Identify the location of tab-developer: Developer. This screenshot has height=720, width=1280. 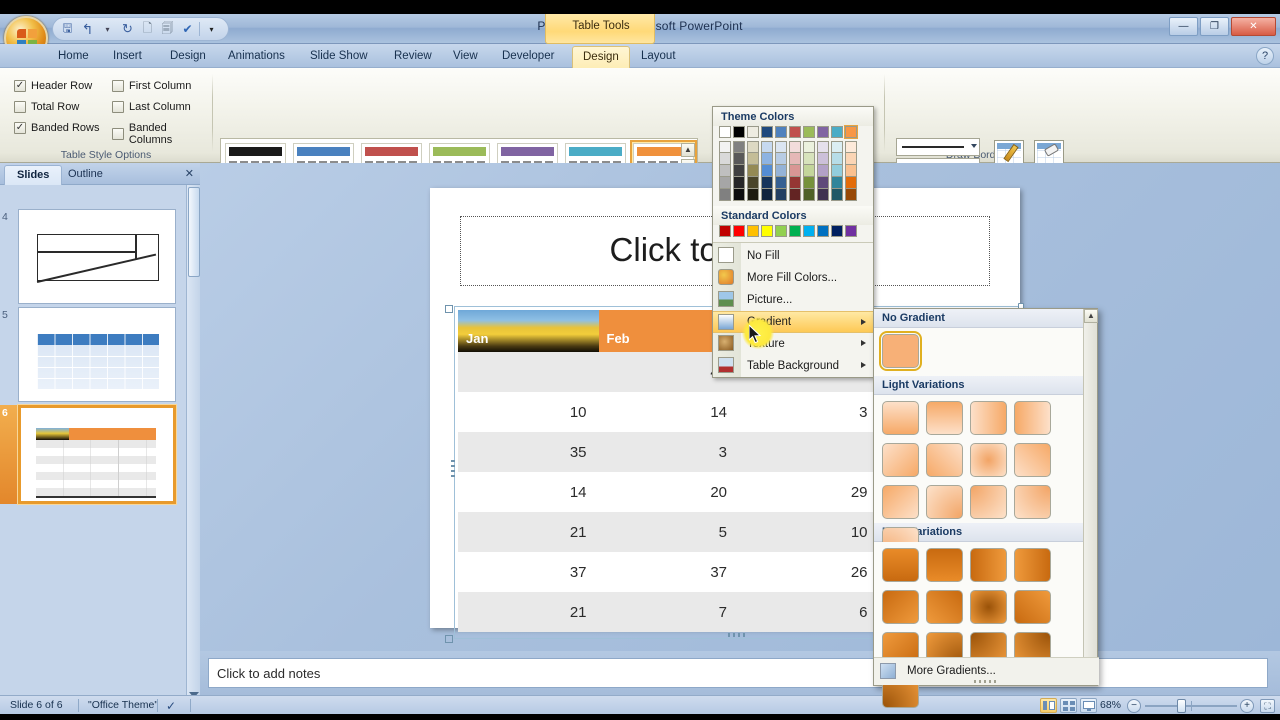
(528, 57).